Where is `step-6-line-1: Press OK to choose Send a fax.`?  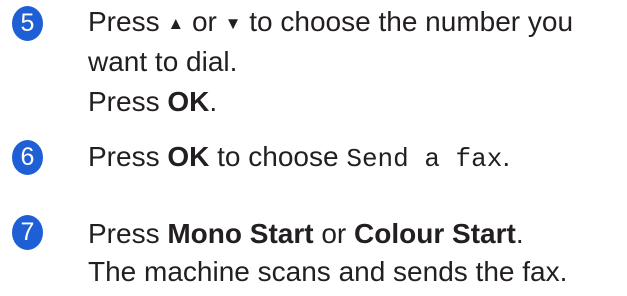
step-6-line-1: Press OK to choose Send a fax. is located at coordinates (299, 158).